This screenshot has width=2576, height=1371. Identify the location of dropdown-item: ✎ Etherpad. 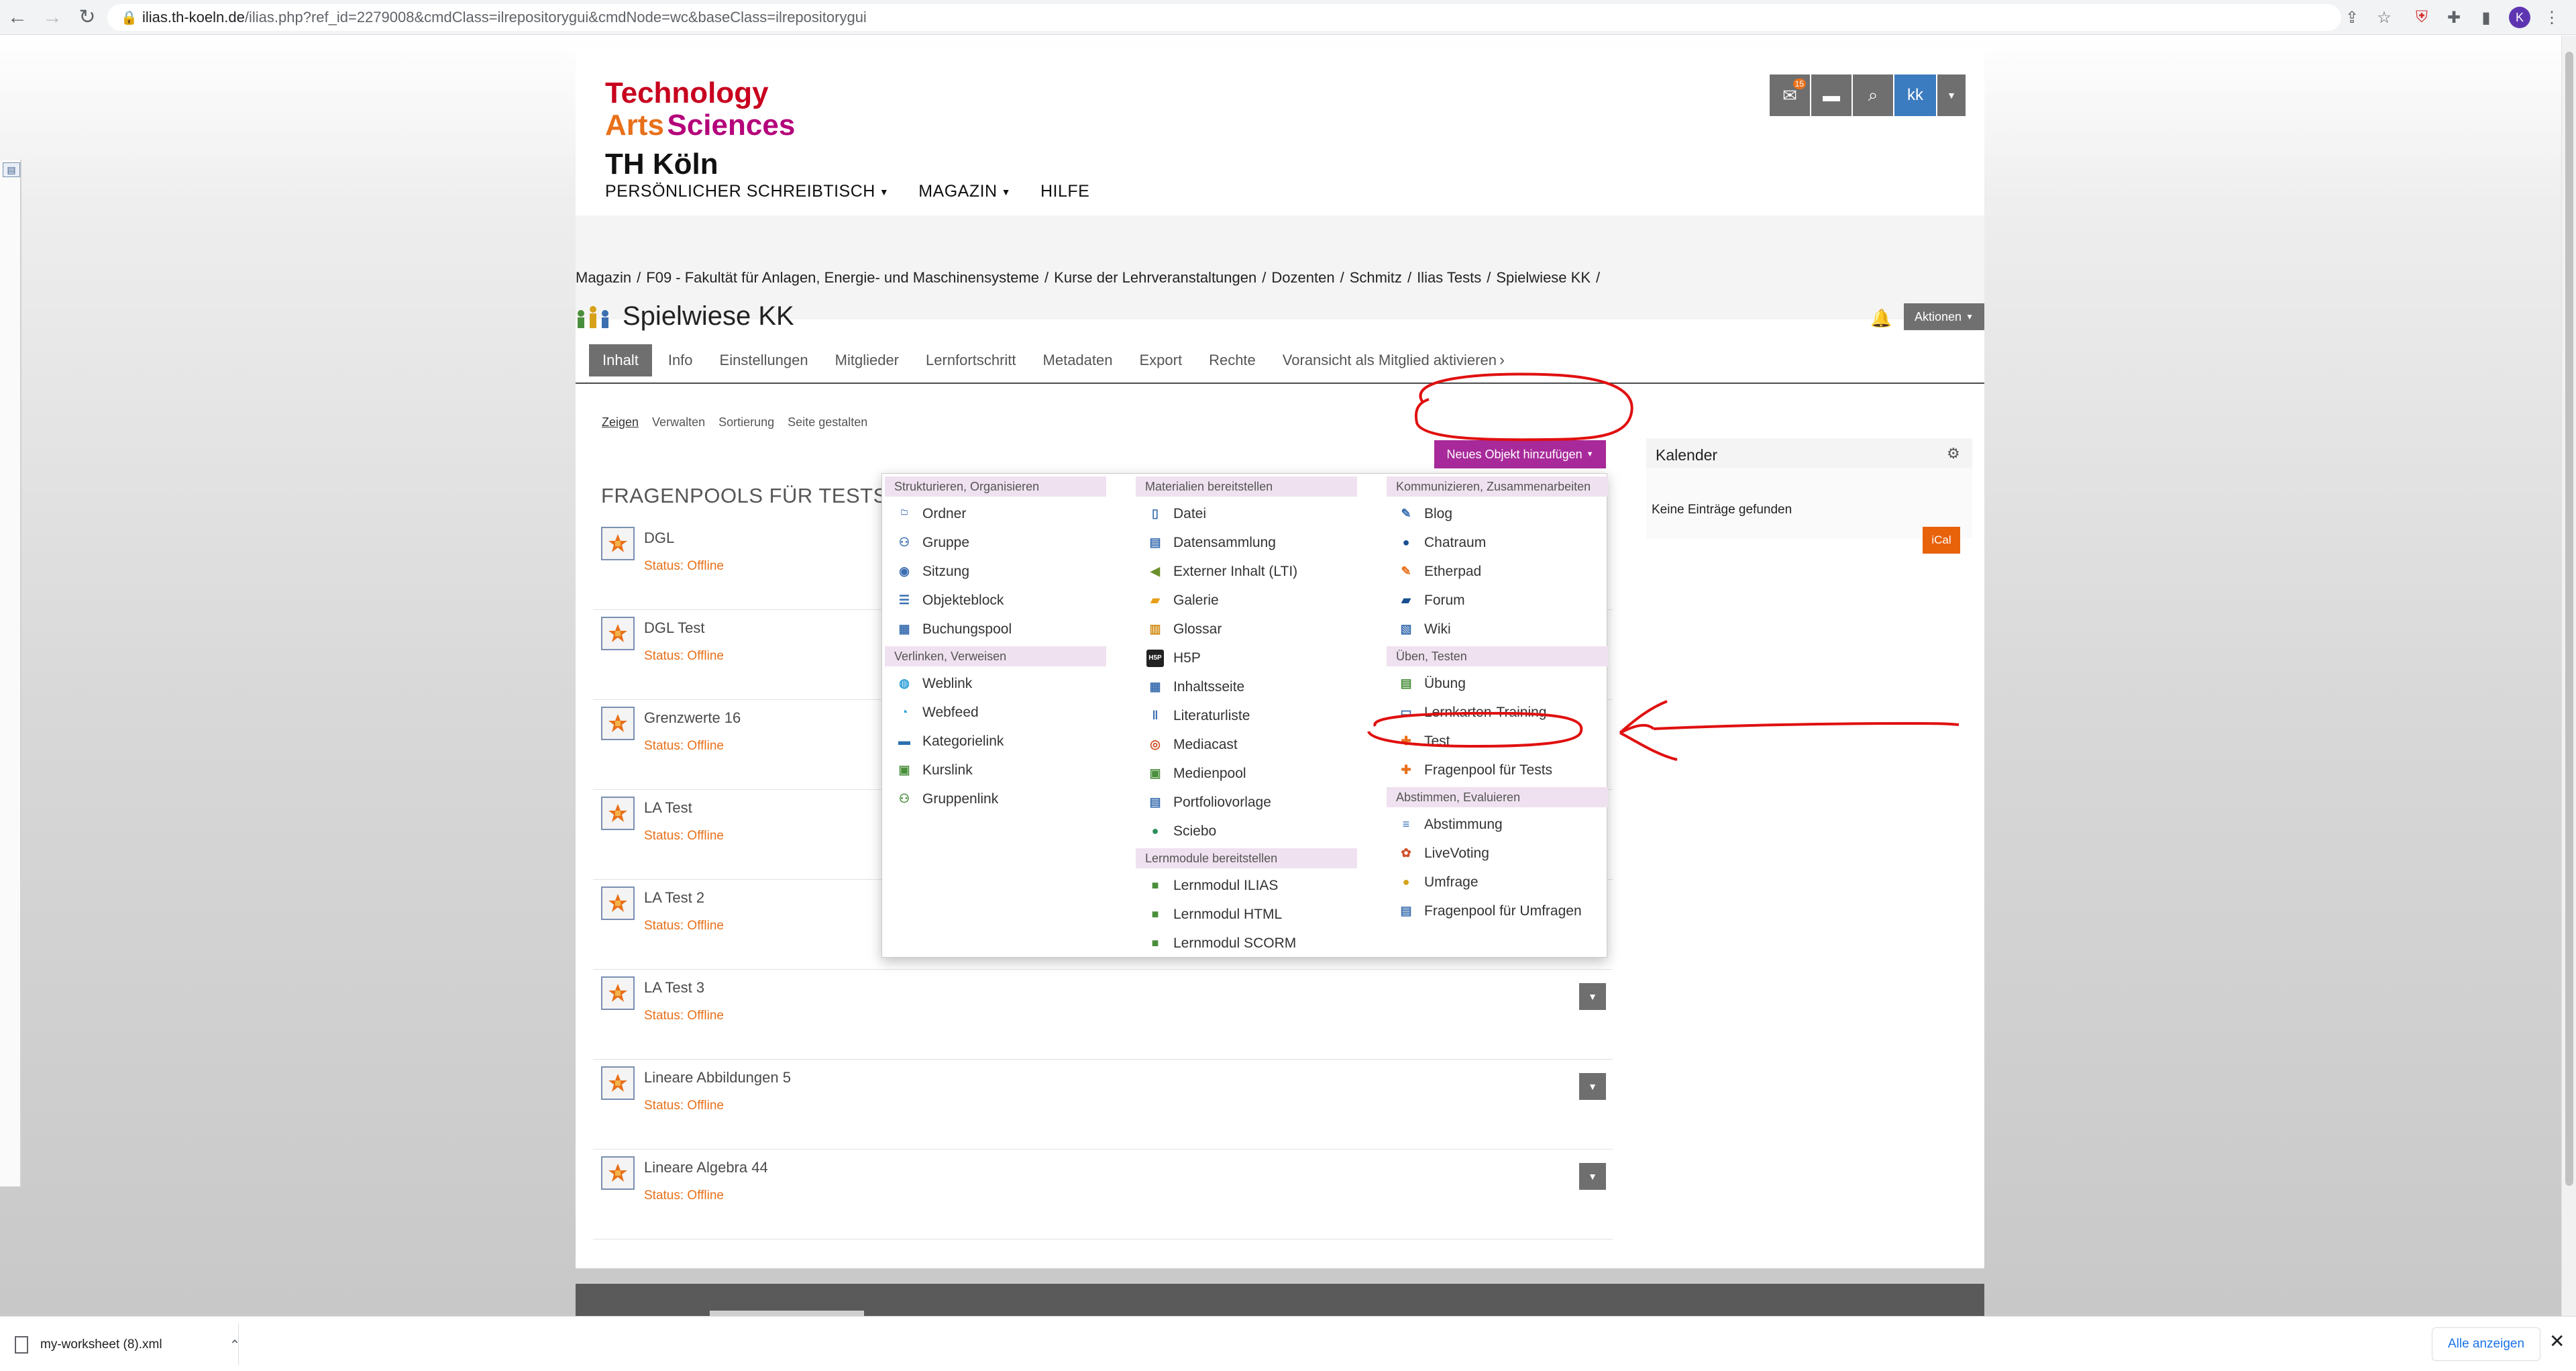
(1497, 571).